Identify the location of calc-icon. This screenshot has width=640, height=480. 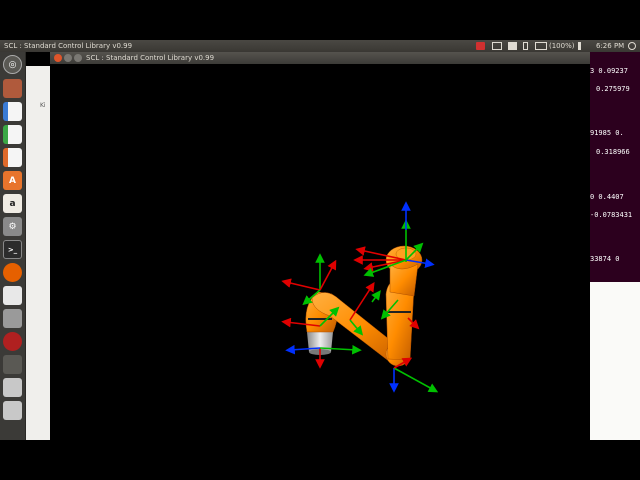
(12, 134).